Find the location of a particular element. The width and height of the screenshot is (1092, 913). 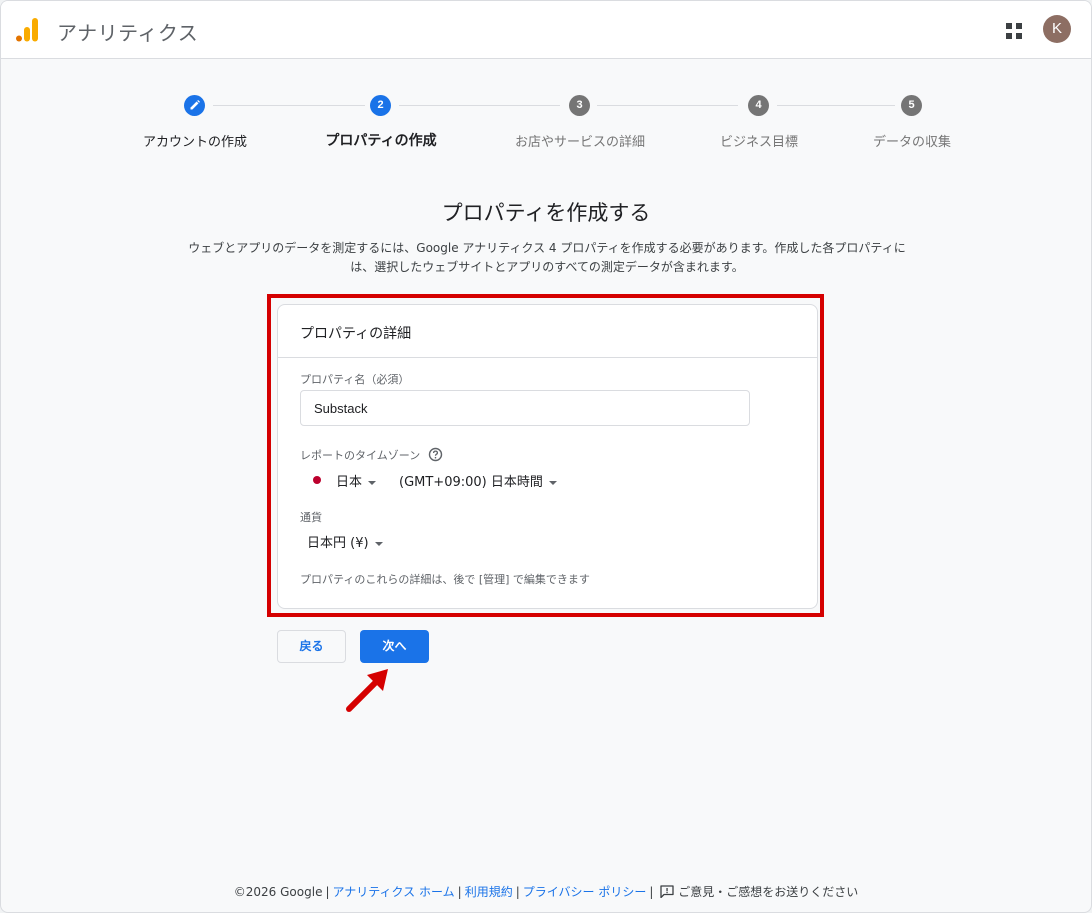

account-avatar: K is located at coordinates (1057, 29).